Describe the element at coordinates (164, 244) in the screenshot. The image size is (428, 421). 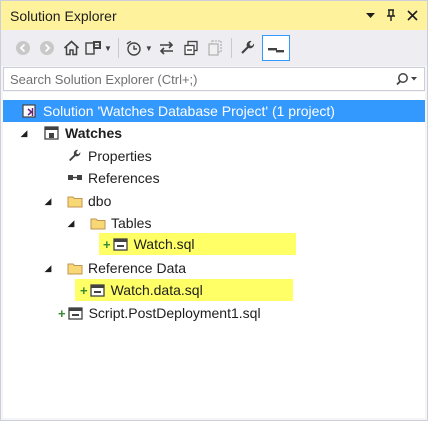
I see `tree-item-label: Watch.sql` at that location.